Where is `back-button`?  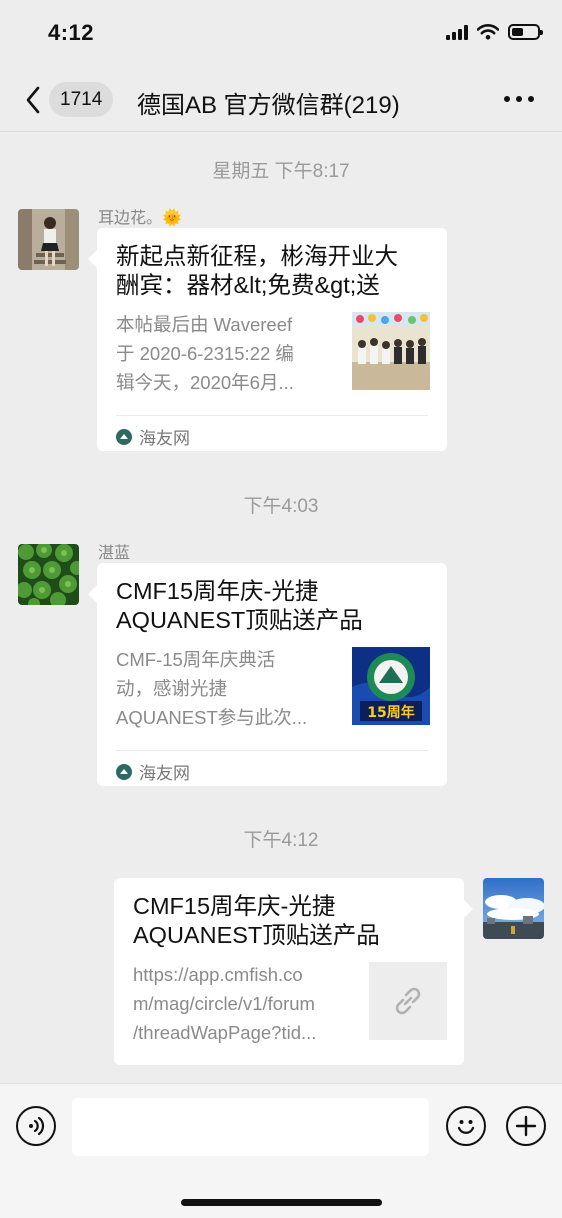
back-button is located at coordinates (33, 100).